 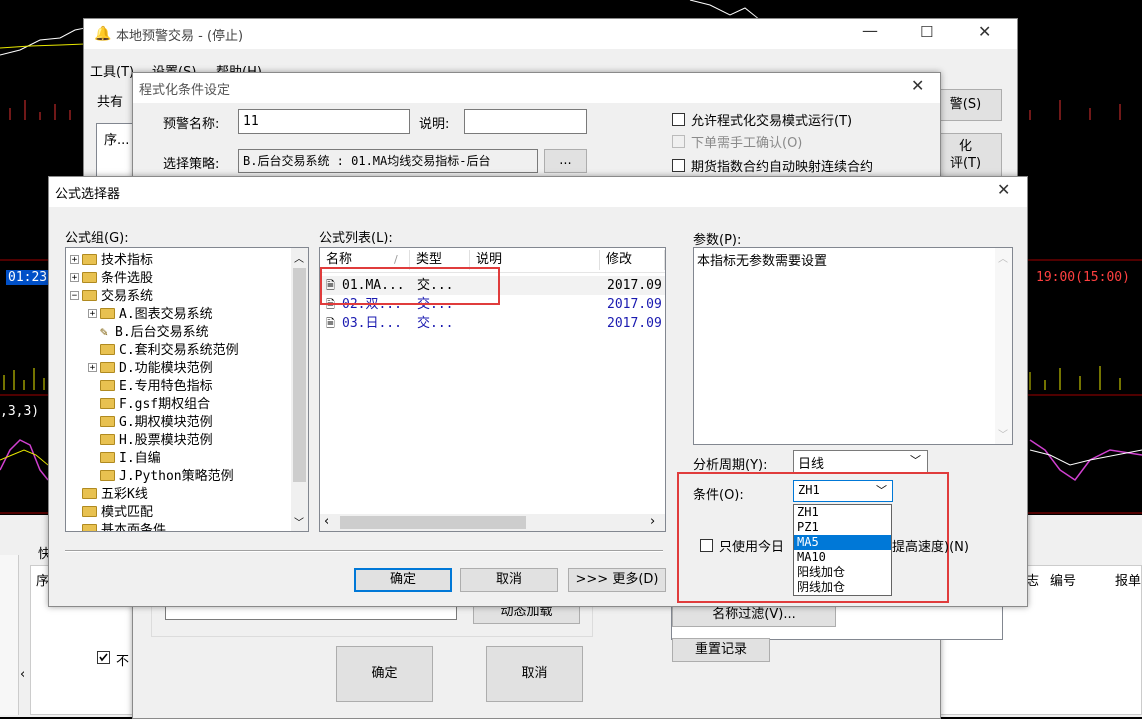 What do you see at coordinates (493, 323) in the screenshot?
I see `list-item: 🗎 03.日... 交... 2017.09` at bounding box center [493, 323].